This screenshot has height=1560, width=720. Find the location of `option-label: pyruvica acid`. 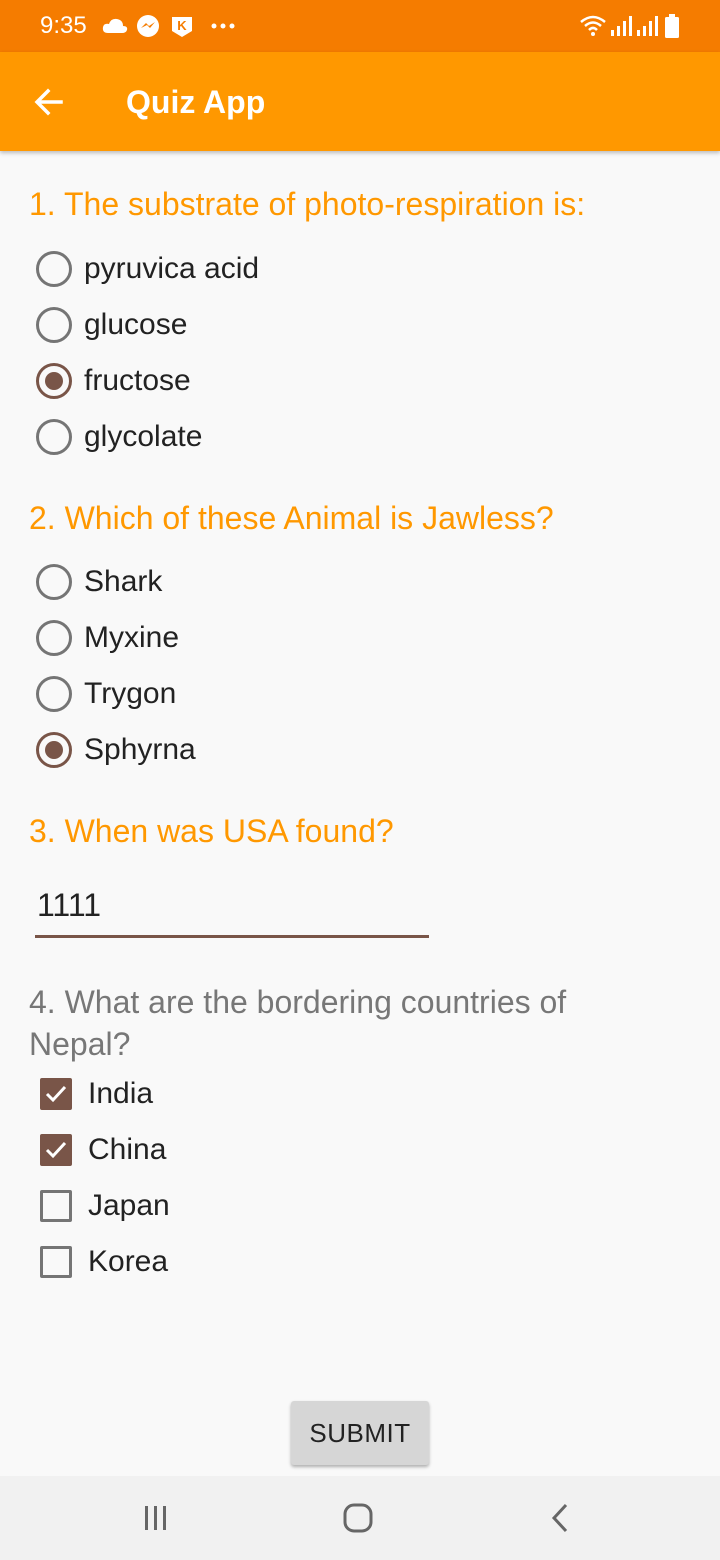

option-label: pyruvica acid is located at coordinates (172, 268).